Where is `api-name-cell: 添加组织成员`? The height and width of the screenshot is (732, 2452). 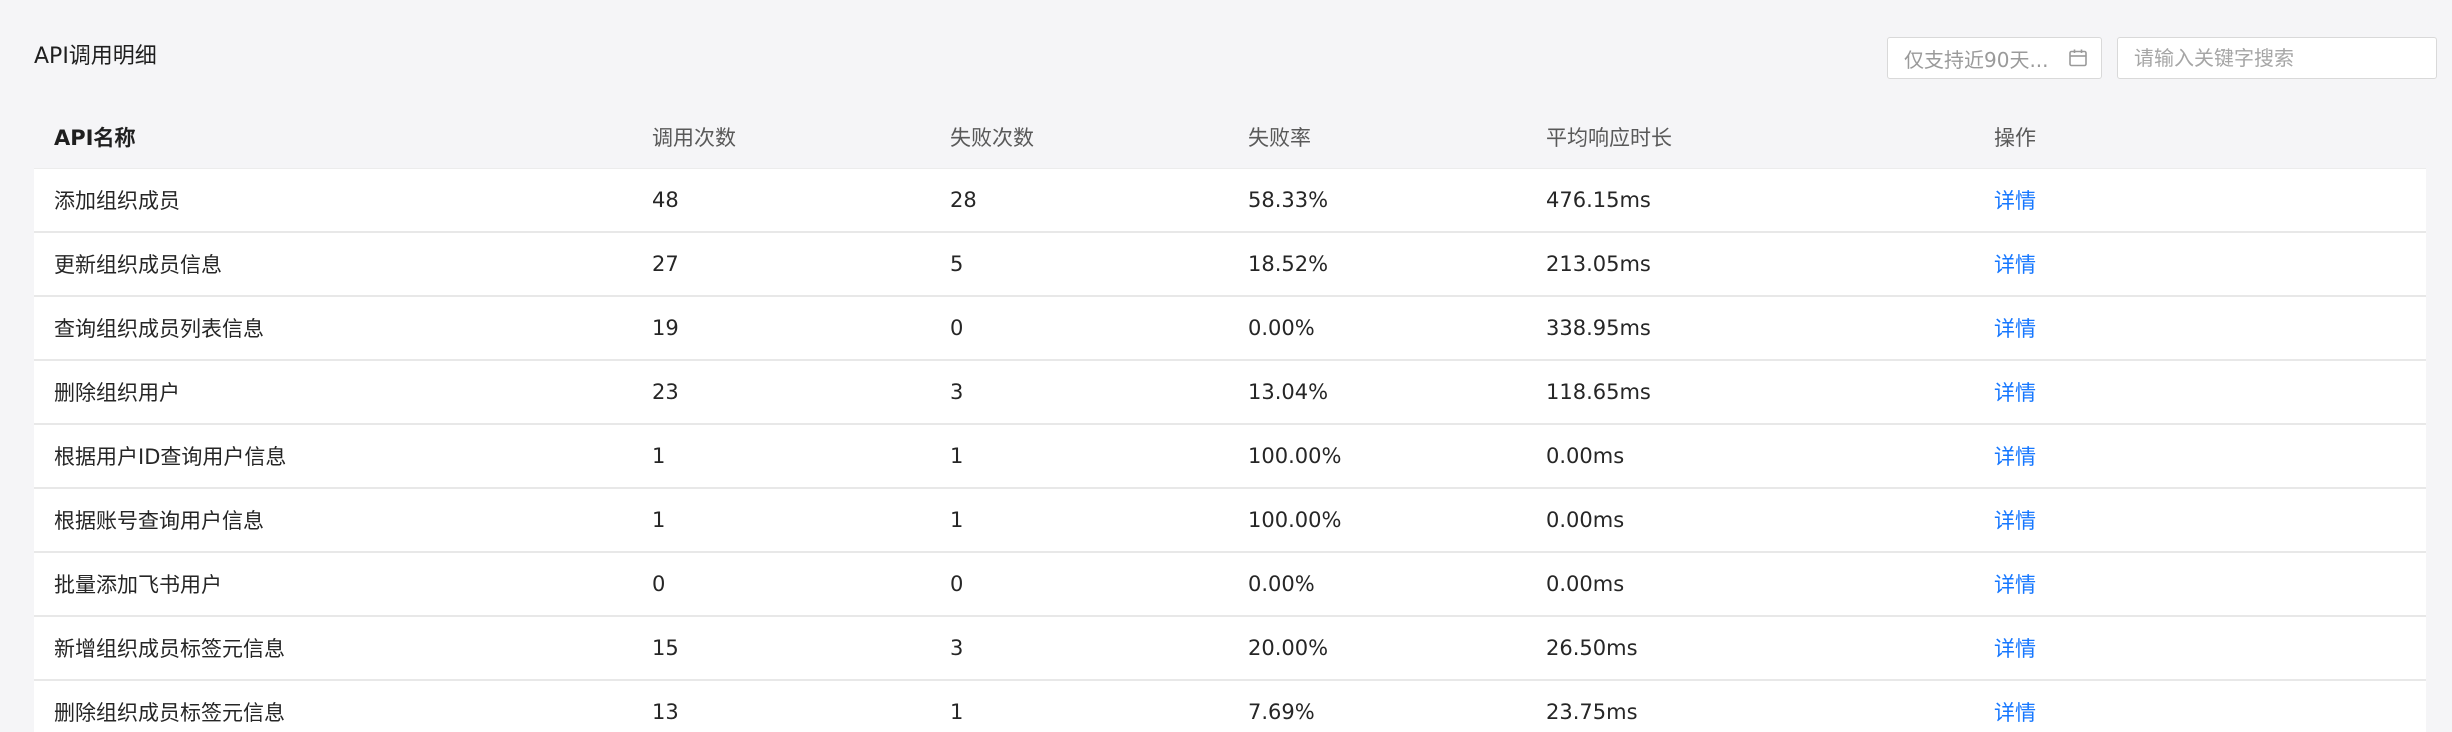
api-name-cell: 添加组织成员 is located at coordinates (117, 201).